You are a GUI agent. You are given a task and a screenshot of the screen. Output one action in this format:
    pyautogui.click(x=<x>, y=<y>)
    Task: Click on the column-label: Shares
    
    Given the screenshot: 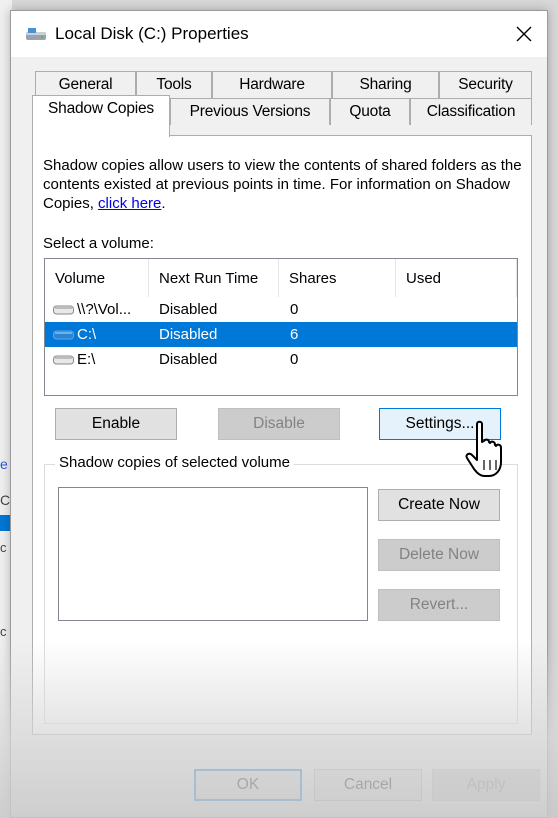 What is the action you would take?
    pyautogui.click(x=313, y=278)
    